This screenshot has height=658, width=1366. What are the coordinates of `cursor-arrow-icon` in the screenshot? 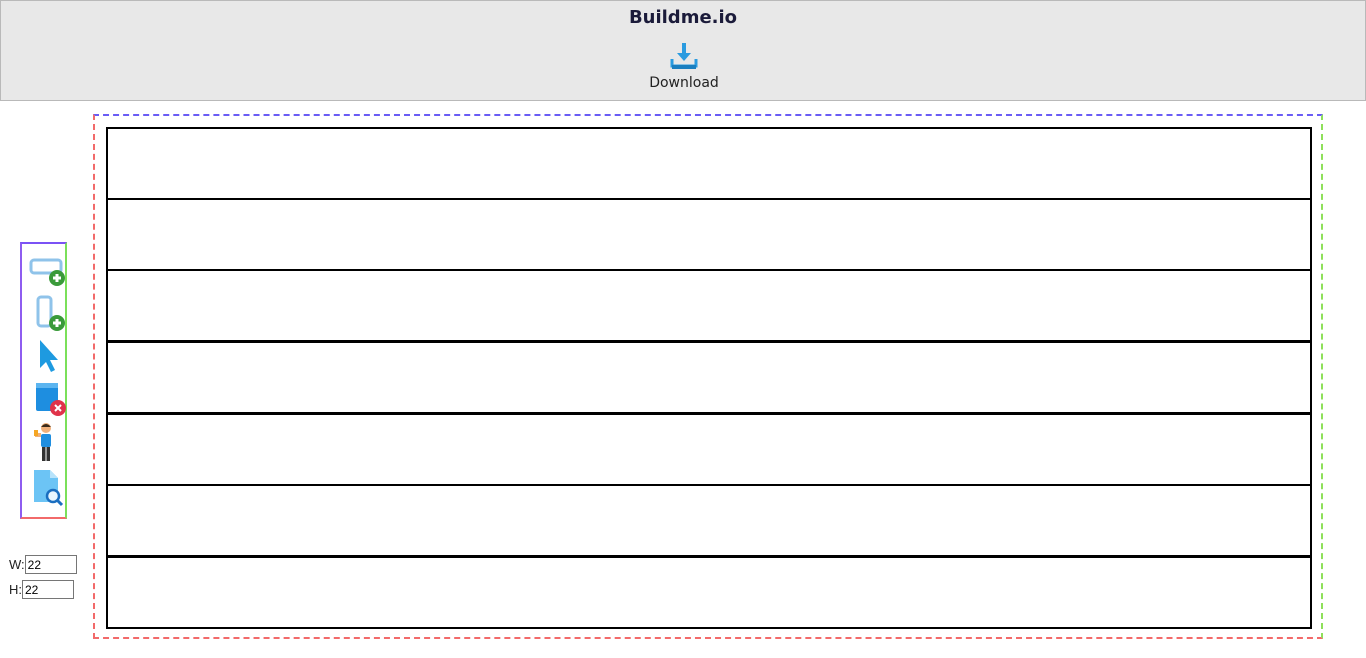 It's located at (49, 356).